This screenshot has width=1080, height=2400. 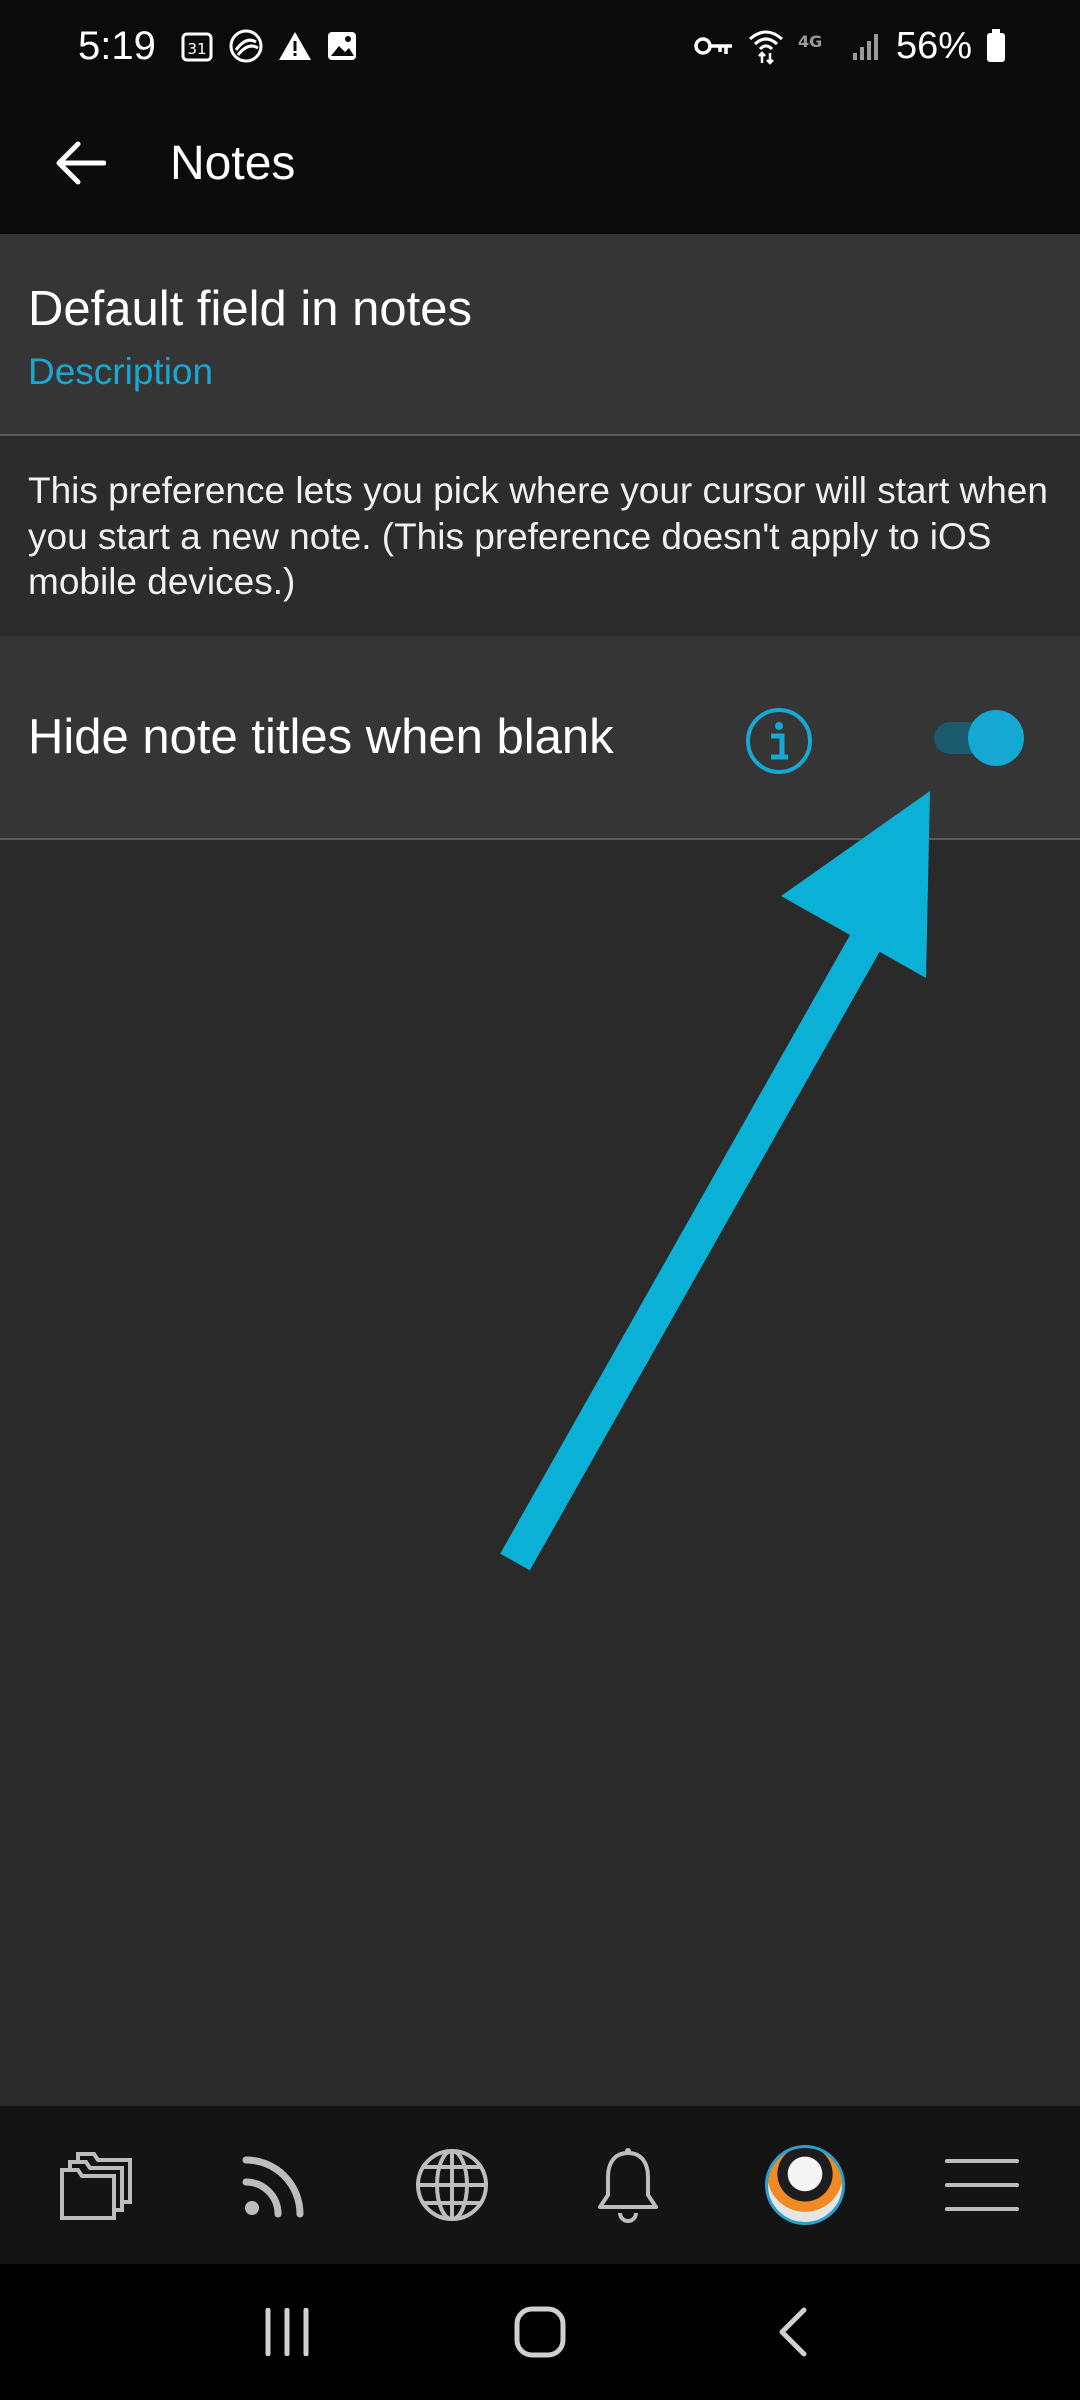 What do you see at coordinates (933, 45) in the screenshot?
I see `battery-percentage: 56%` at bounding box center [933, 45].